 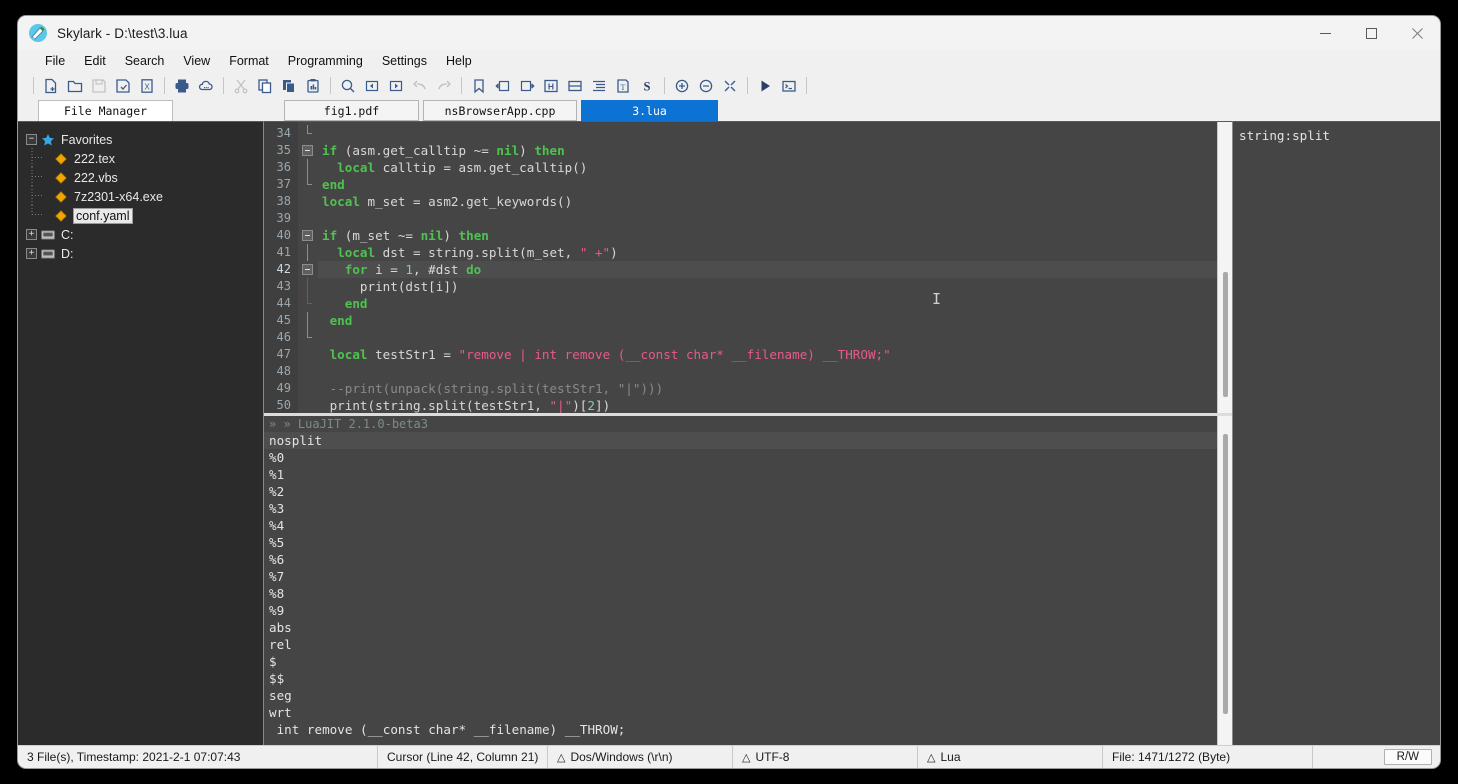 I want to click on line-number: 45, so click(x=283, y=320).